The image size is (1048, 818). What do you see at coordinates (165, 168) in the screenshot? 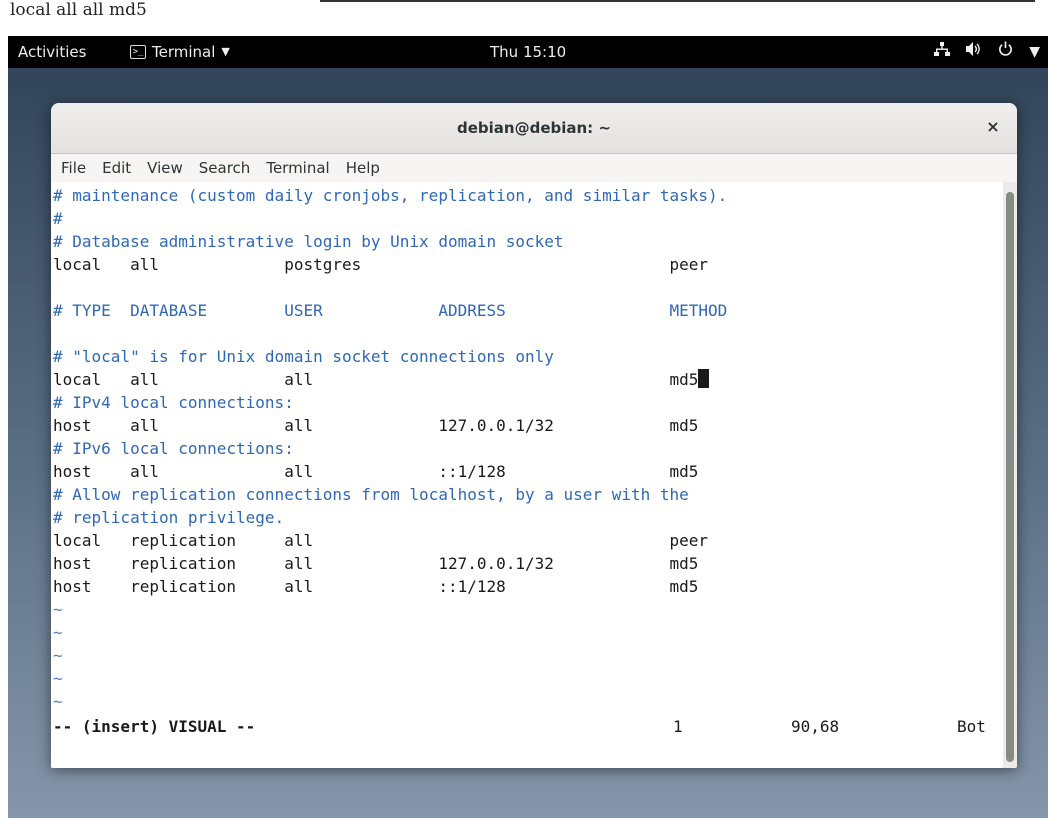
I see `menu-view: View` at bounding box center [165, 168].